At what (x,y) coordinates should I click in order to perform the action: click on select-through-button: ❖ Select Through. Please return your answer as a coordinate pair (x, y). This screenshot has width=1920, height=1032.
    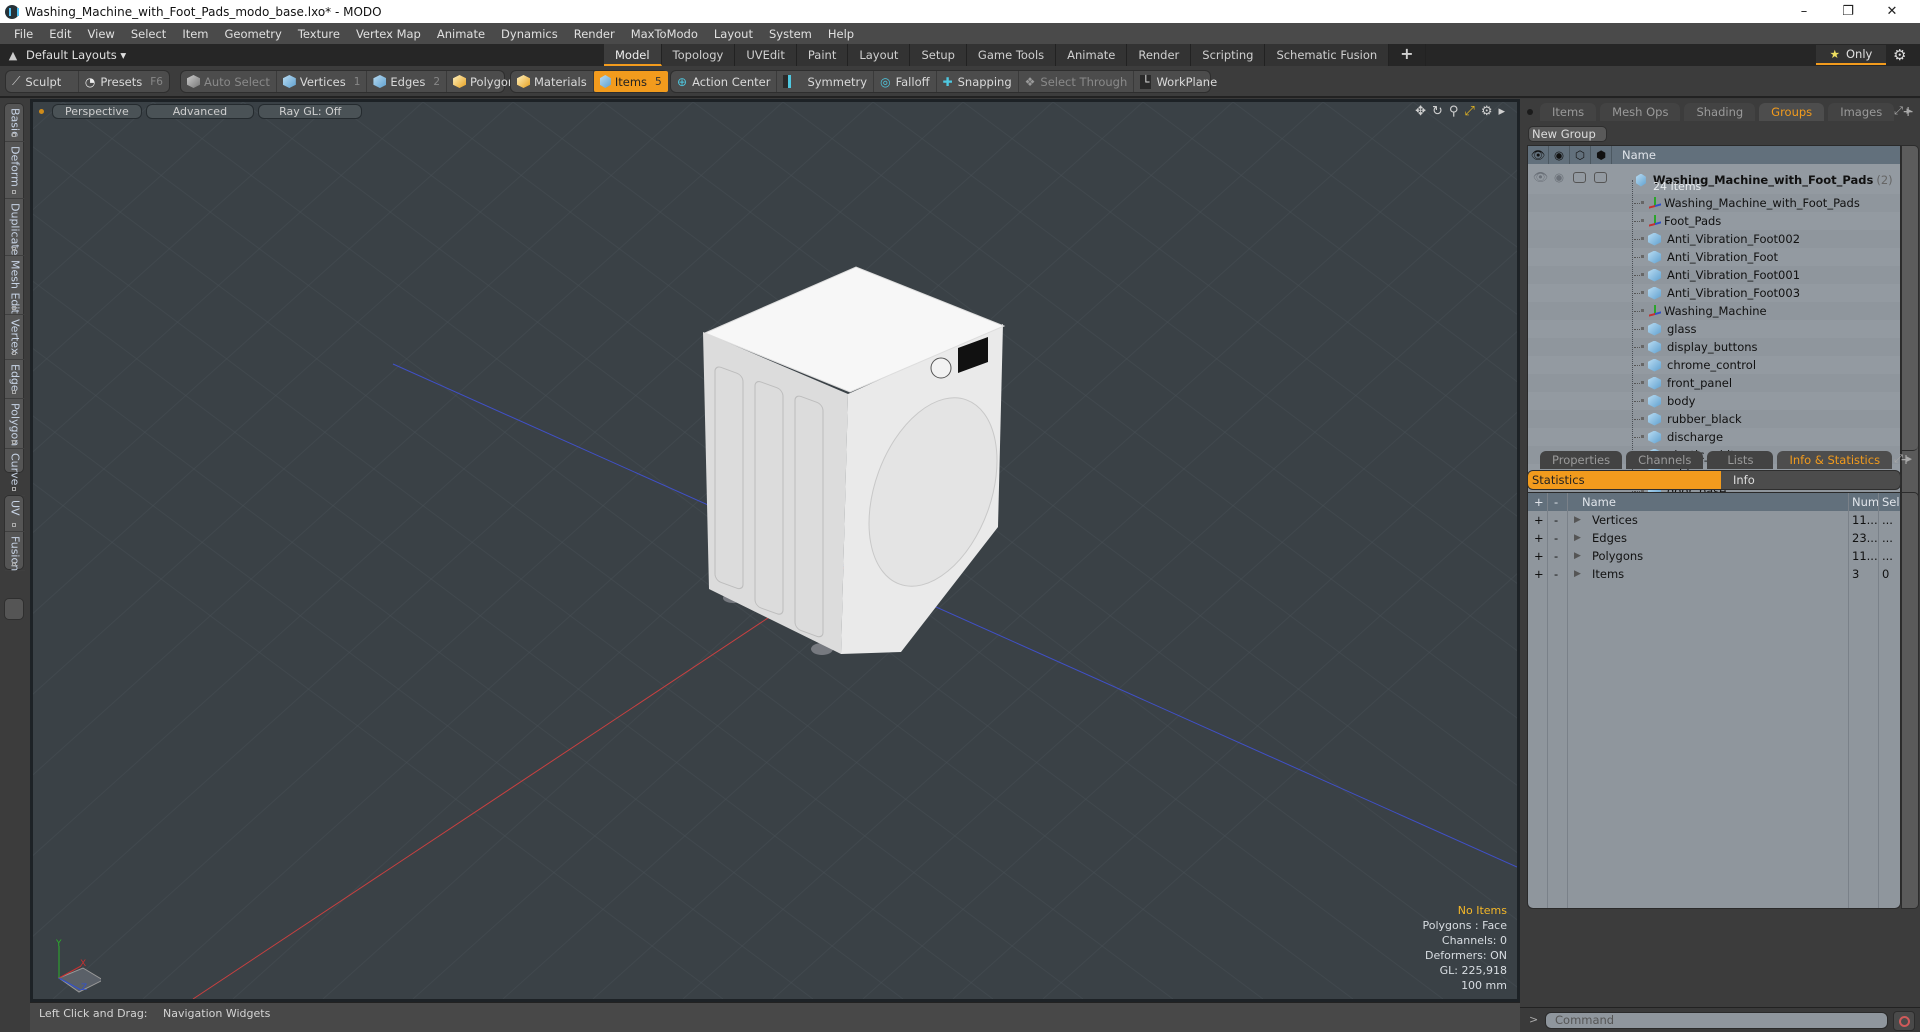
    Looking at the image, I should click on (1077, 81).